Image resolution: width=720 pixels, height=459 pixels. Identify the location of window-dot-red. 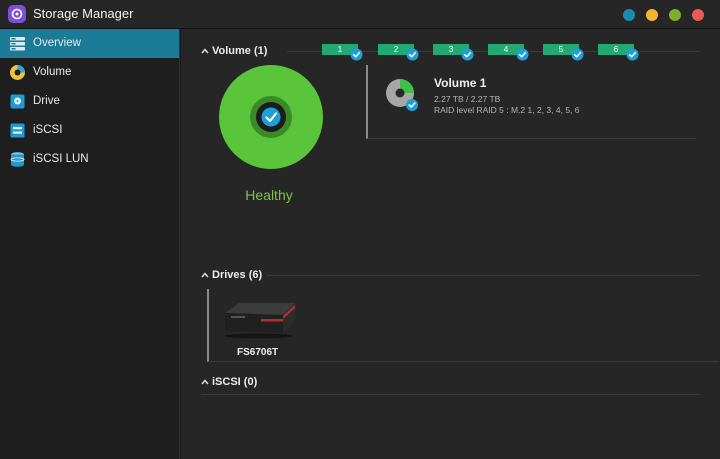
(698, 15).